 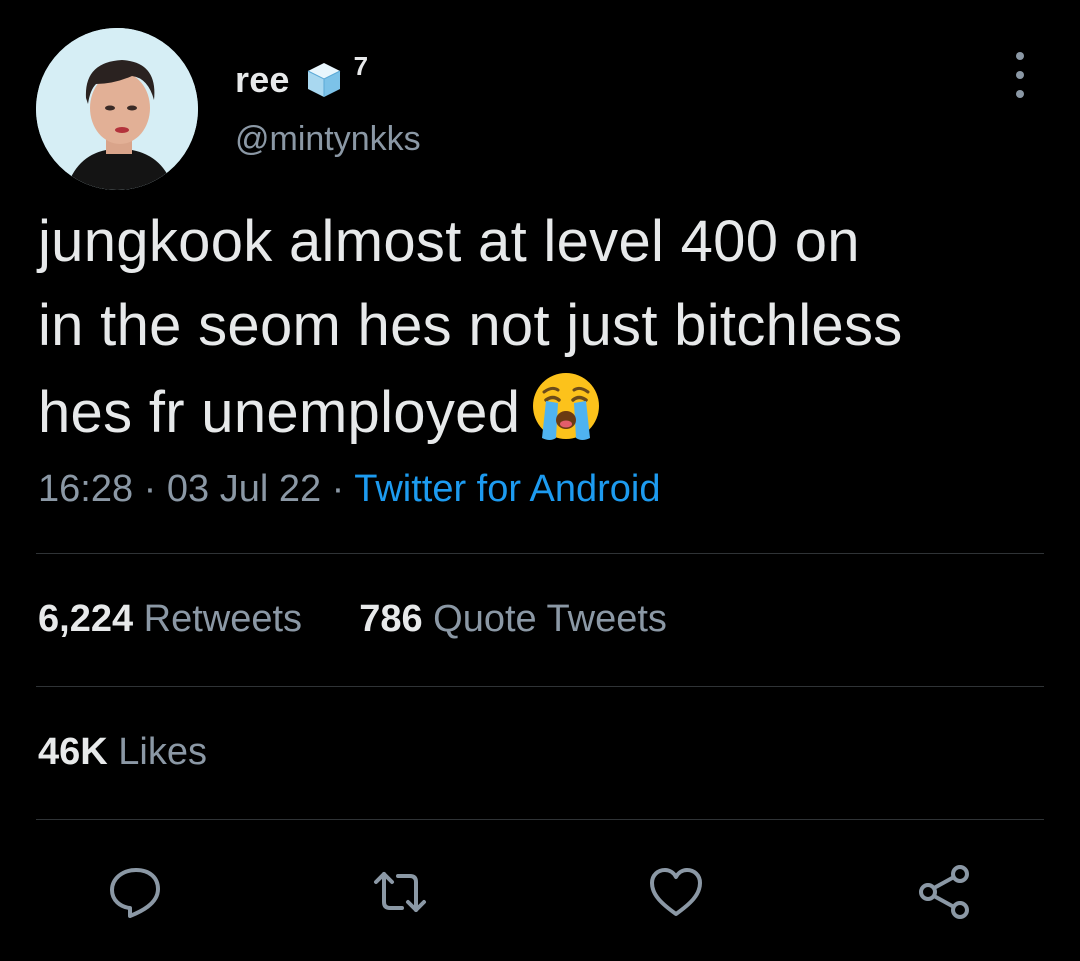 I want to click on avatar-image, so click(x=117, y=109).